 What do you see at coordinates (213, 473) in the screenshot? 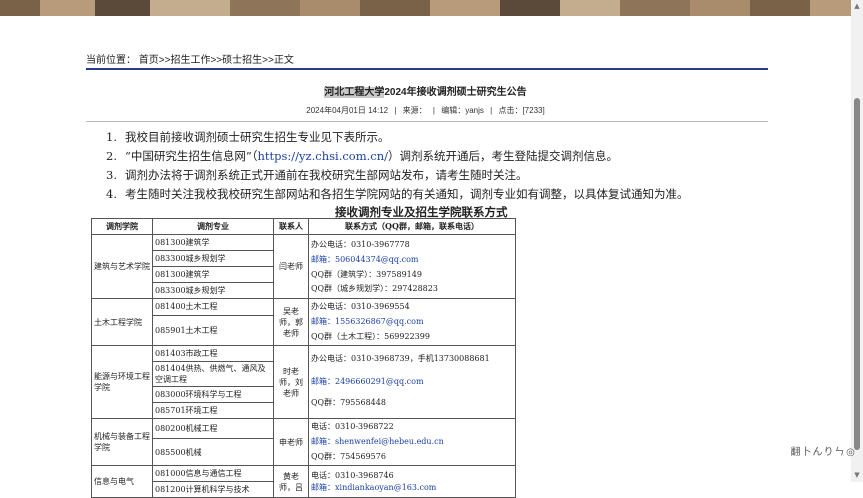
I see `major-cell: 081000信息与通信工程` at bounding box center [213, 473].